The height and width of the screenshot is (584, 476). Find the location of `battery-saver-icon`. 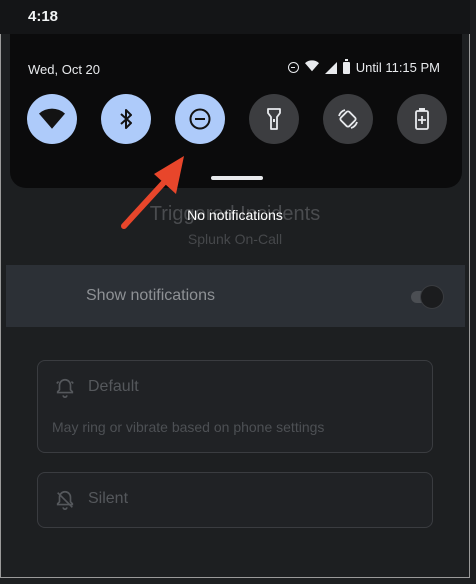

battery-saver-icon is located at coordinates (422, 119).